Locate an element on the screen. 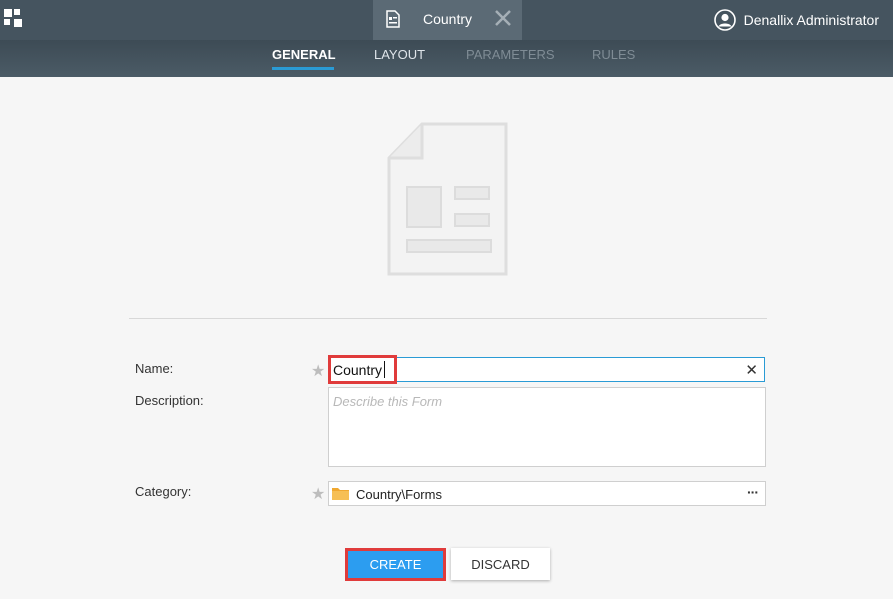 Image resolution: width=893 pixels, height=599 pixels. tab-rules: RULES is located at coordinates (613, 54).